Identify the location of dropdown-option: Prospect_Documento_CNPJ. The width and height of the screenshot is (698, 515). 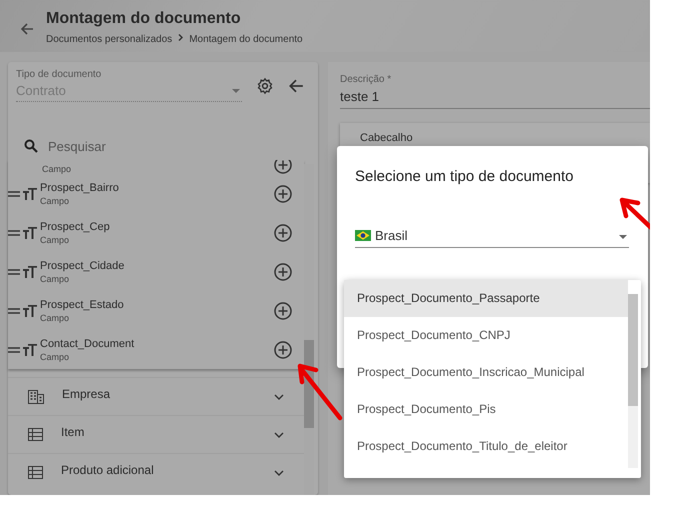
(486, 335).